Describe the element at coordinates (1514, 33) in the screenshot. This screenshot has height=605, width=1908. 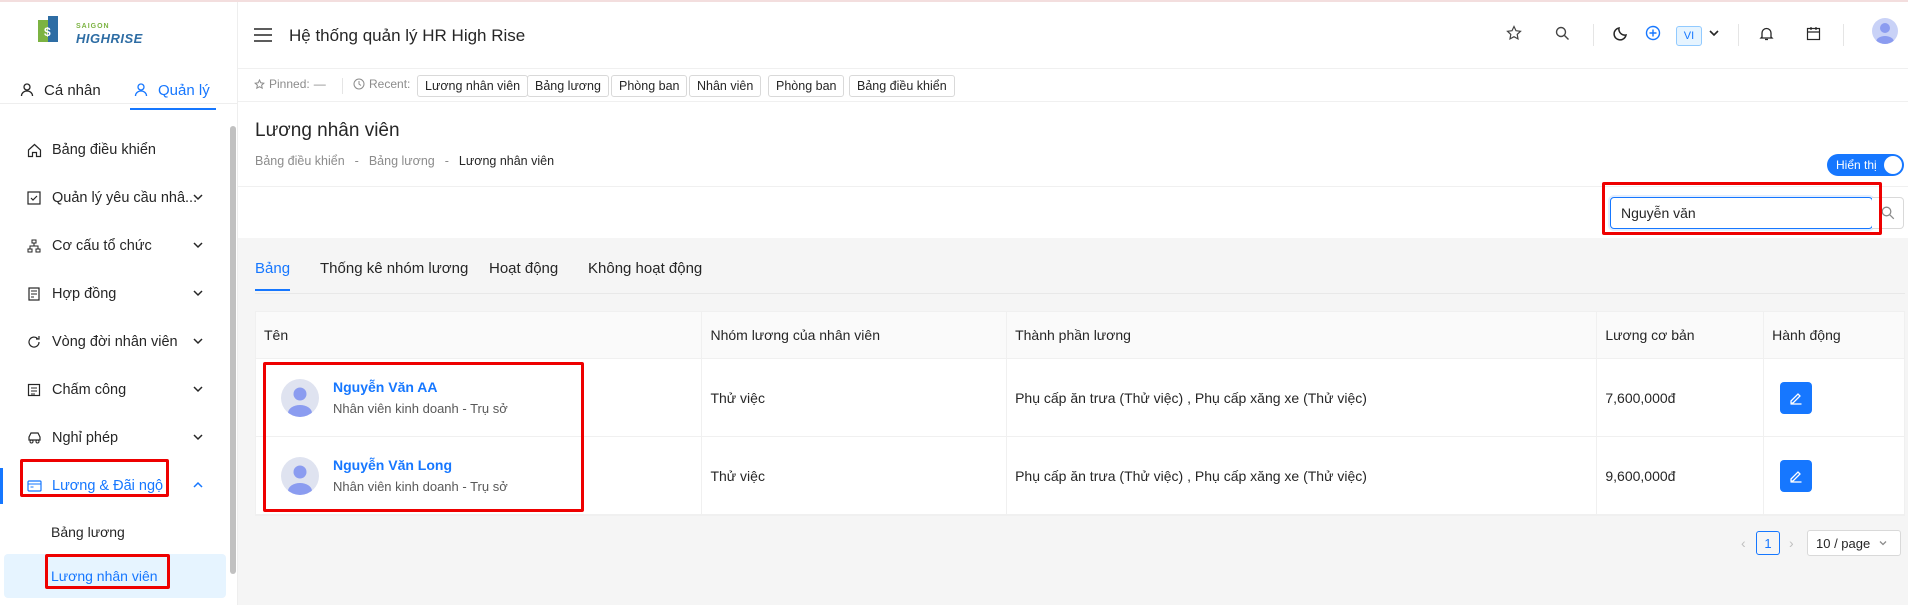
I see `star-icon` at that location.